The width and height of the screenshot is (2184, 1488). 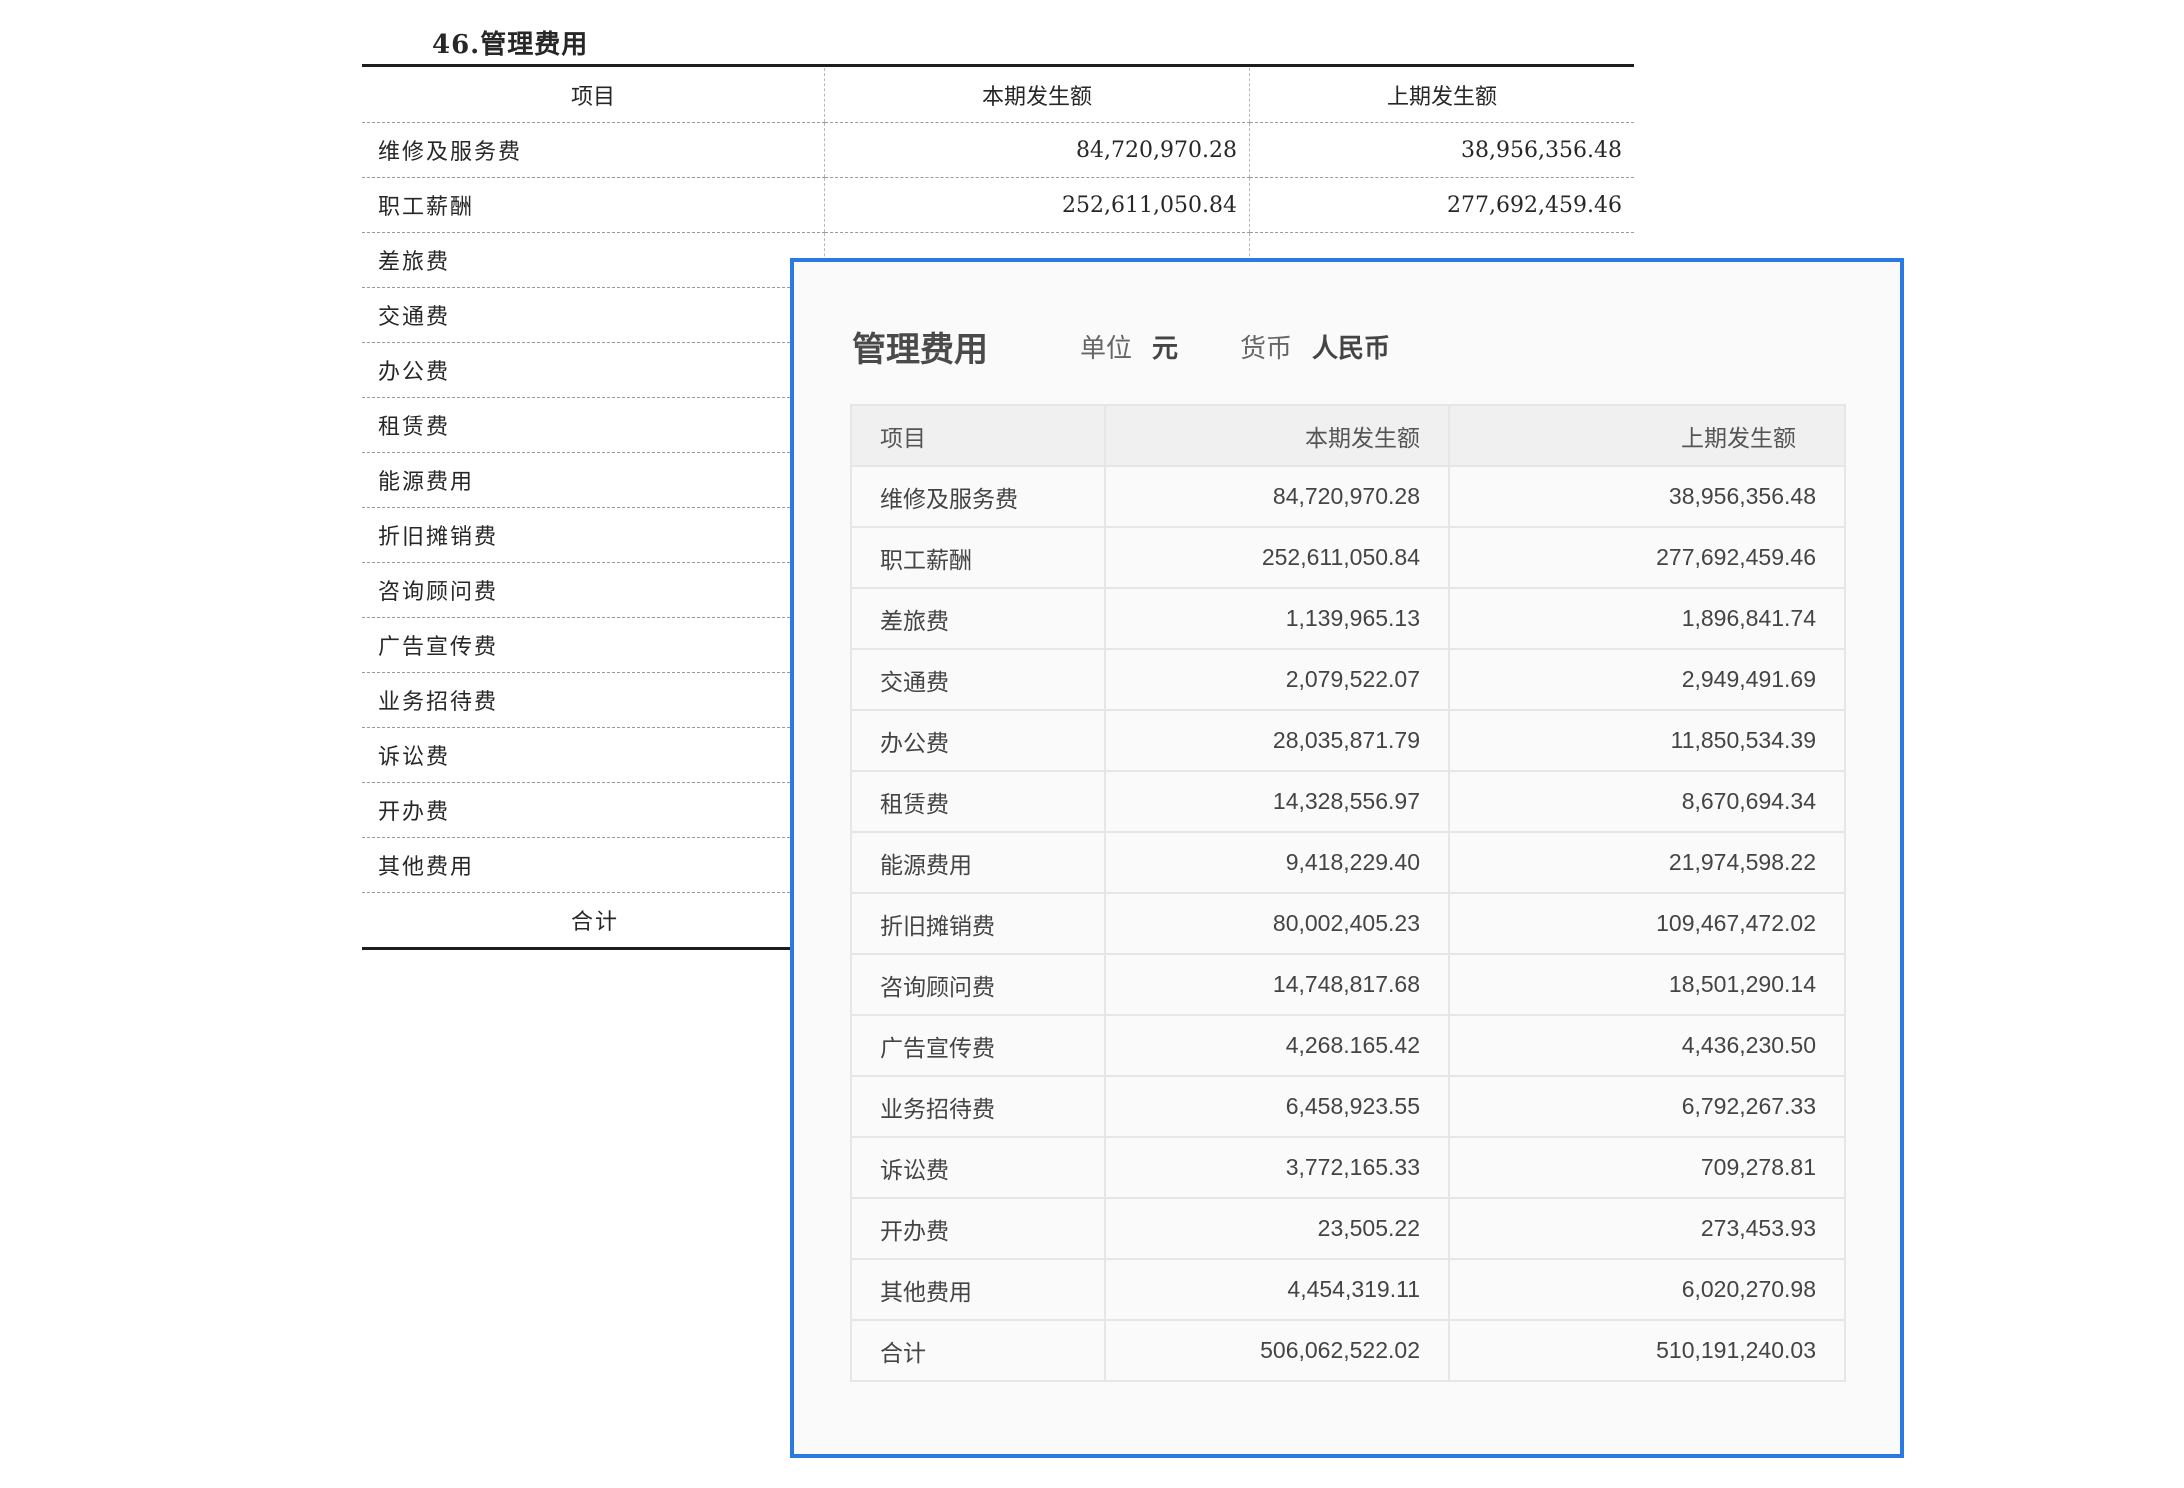 I want to click on cell-item: 租赁费, so click(x=978, y=801).